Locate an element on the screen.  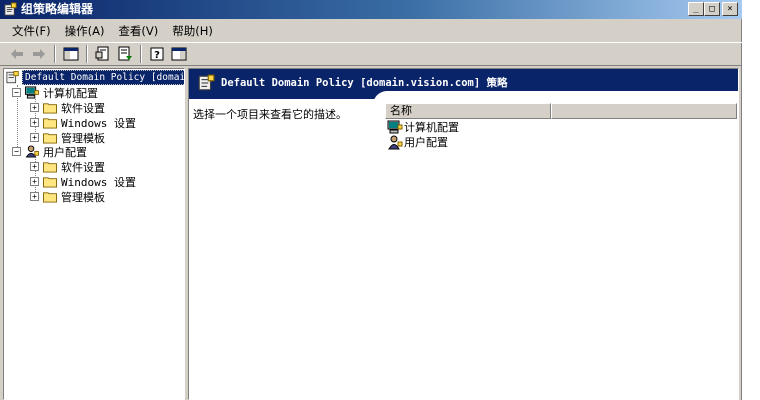
column-header-filler is located at coordinates (644, 111).